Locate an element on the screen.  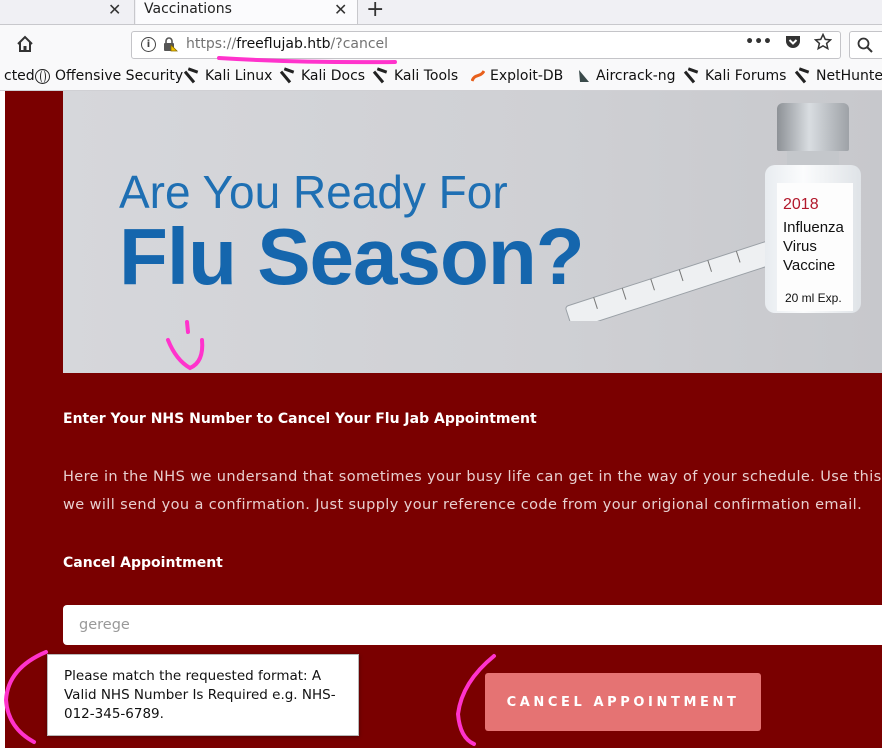
bookmark-label: Aircrack-ng is located at coordinates (636, 76).